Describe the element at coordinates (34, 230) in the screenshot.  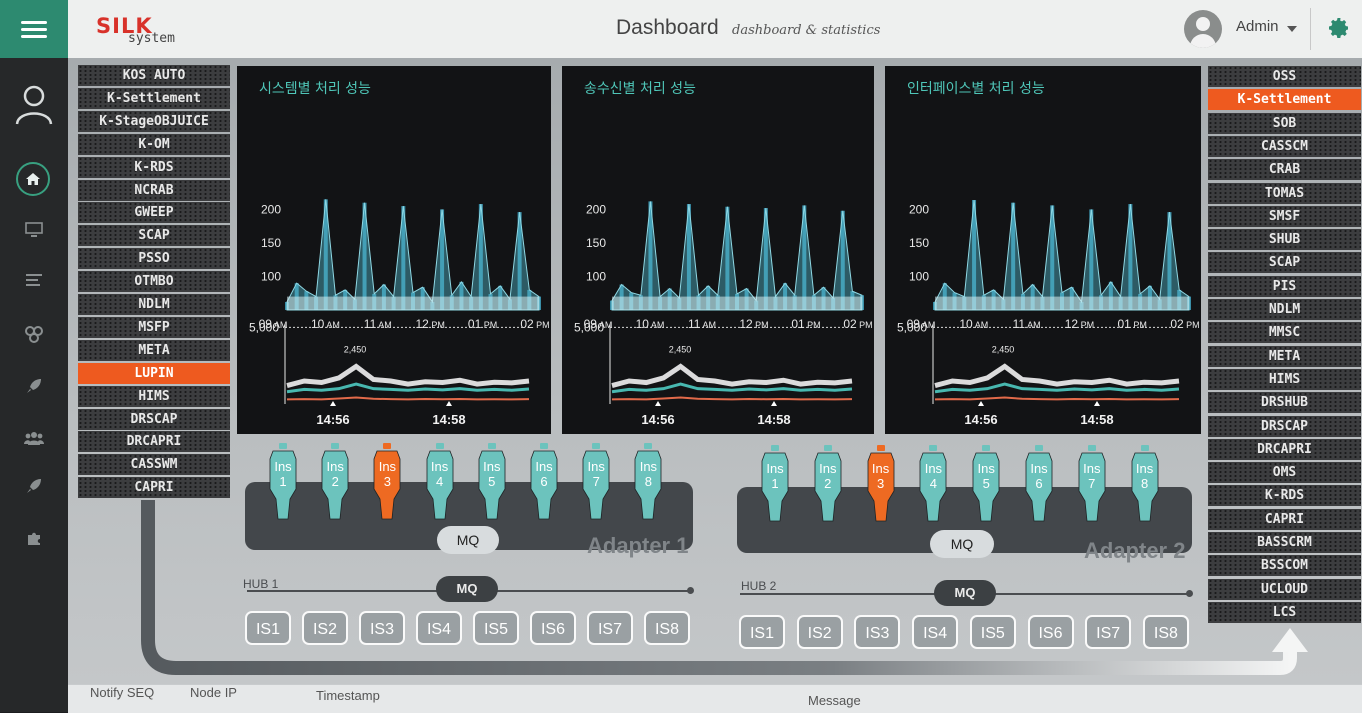
I see `monitor-icon` at that location.